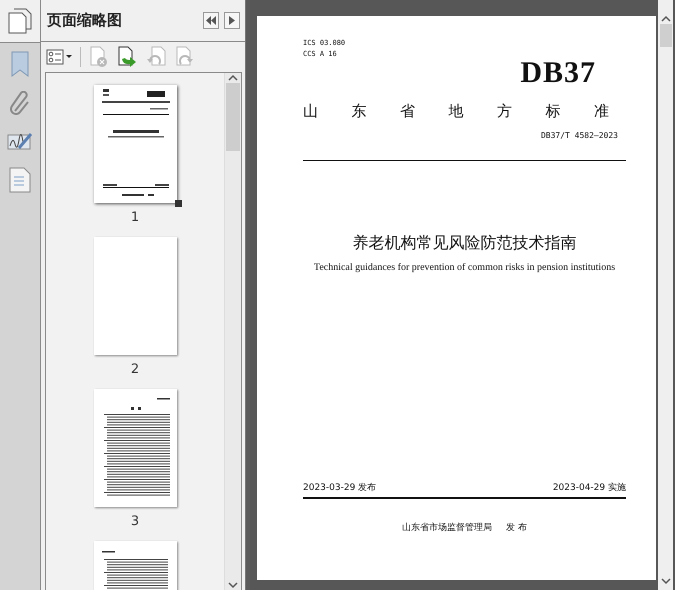  I want to click on standard-logo: DB37, so click(558, 73).